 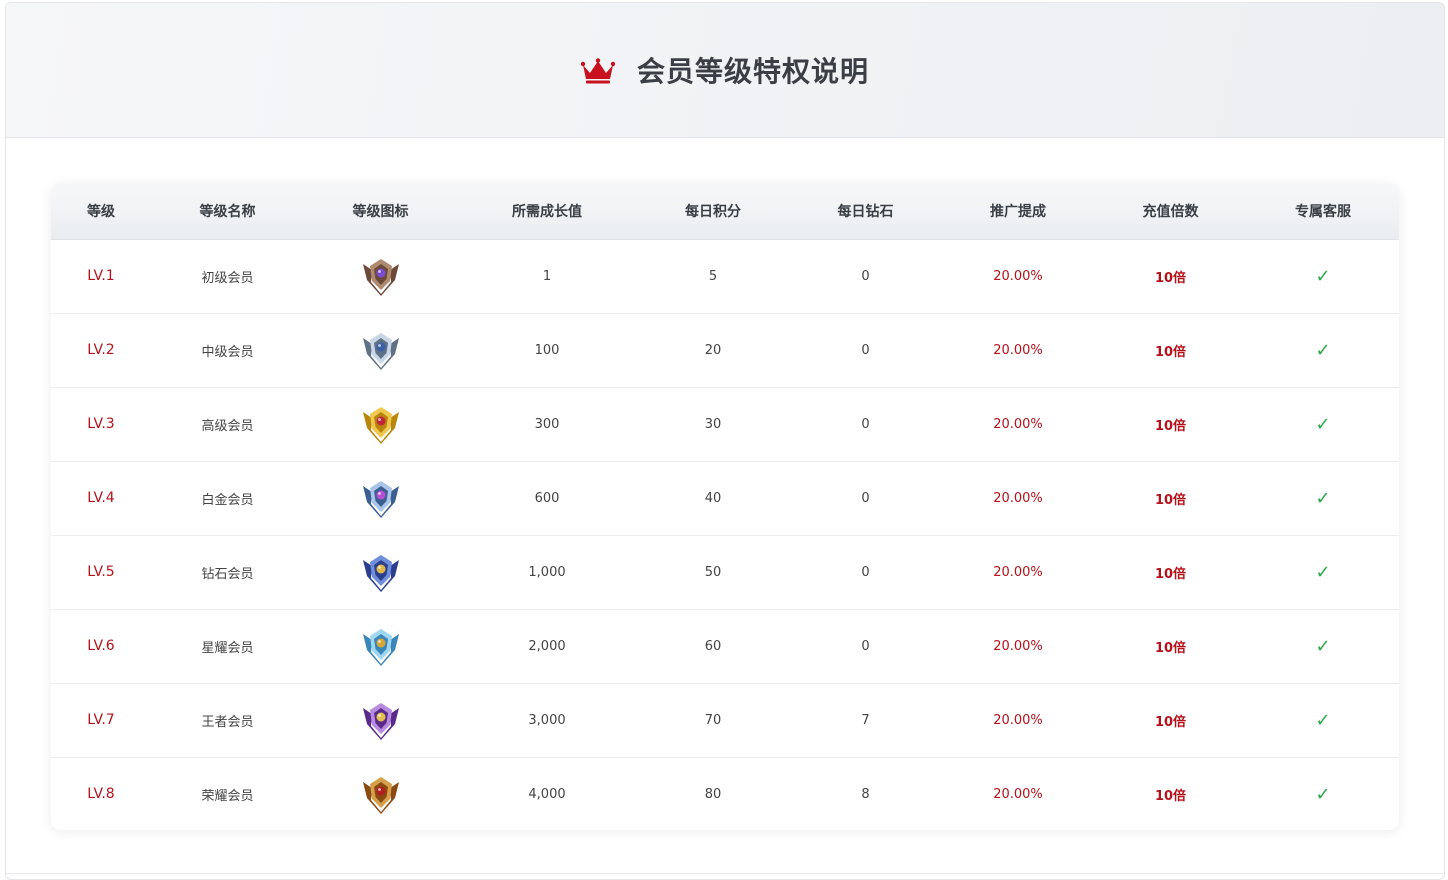 I want to click on col-header-service: 专属客服, so click(x=1323, y=211).